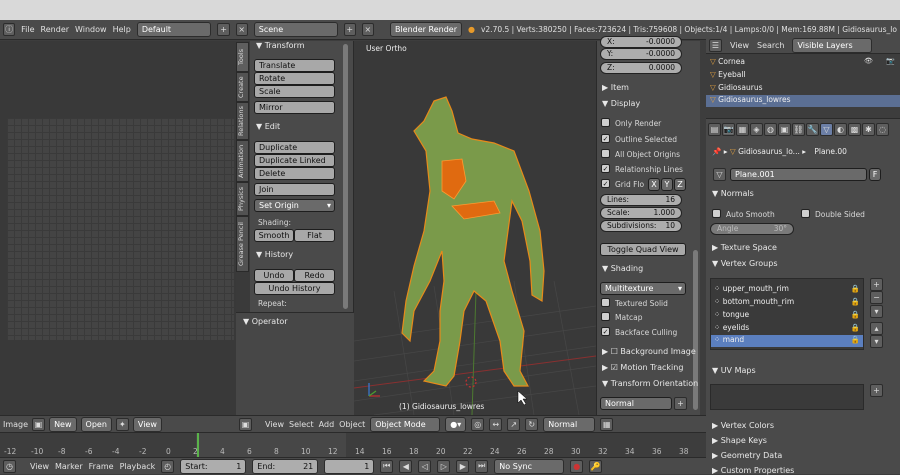  Describe the element at coordinates (294, 205) in the screenshot. I see `set-origin-dropdown: Set Origin ▾` at that location.